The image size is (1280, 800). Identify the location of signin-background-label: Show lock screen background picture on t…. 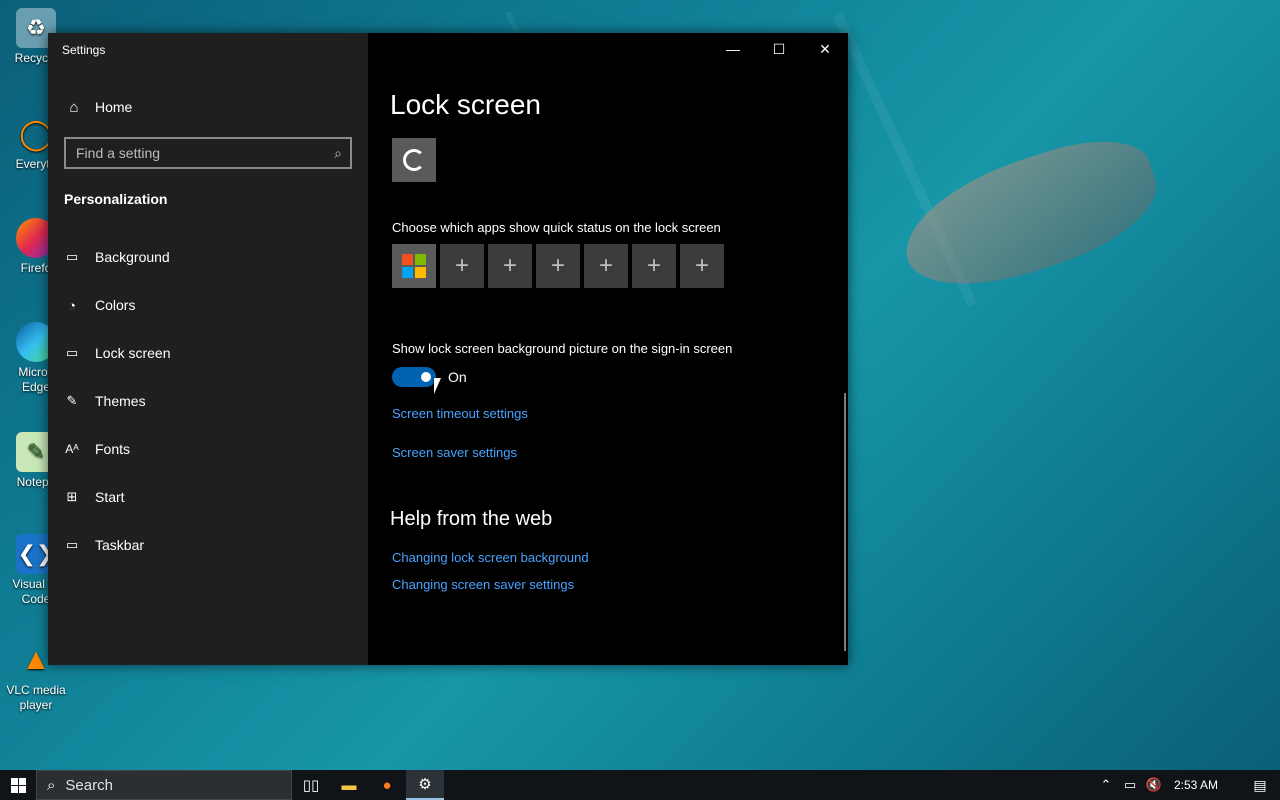
(562, 348).